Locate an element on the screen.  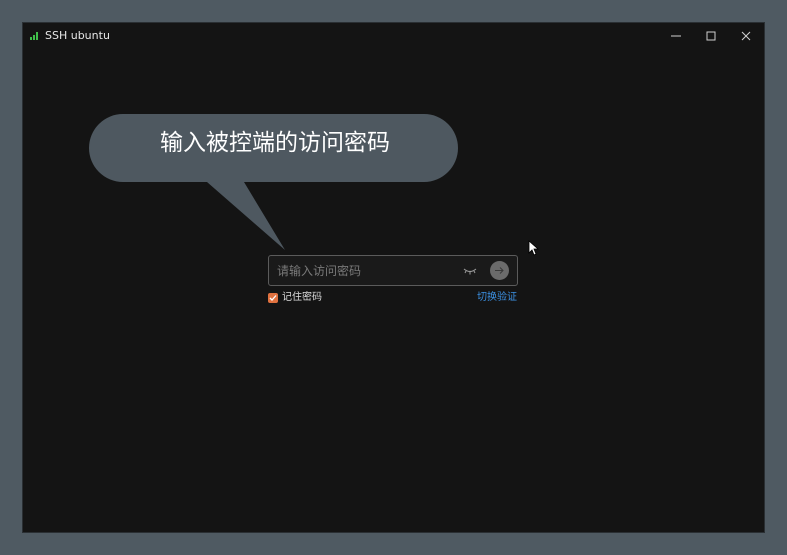
mouse-cursor-icon is located at coordinates (533, 248).